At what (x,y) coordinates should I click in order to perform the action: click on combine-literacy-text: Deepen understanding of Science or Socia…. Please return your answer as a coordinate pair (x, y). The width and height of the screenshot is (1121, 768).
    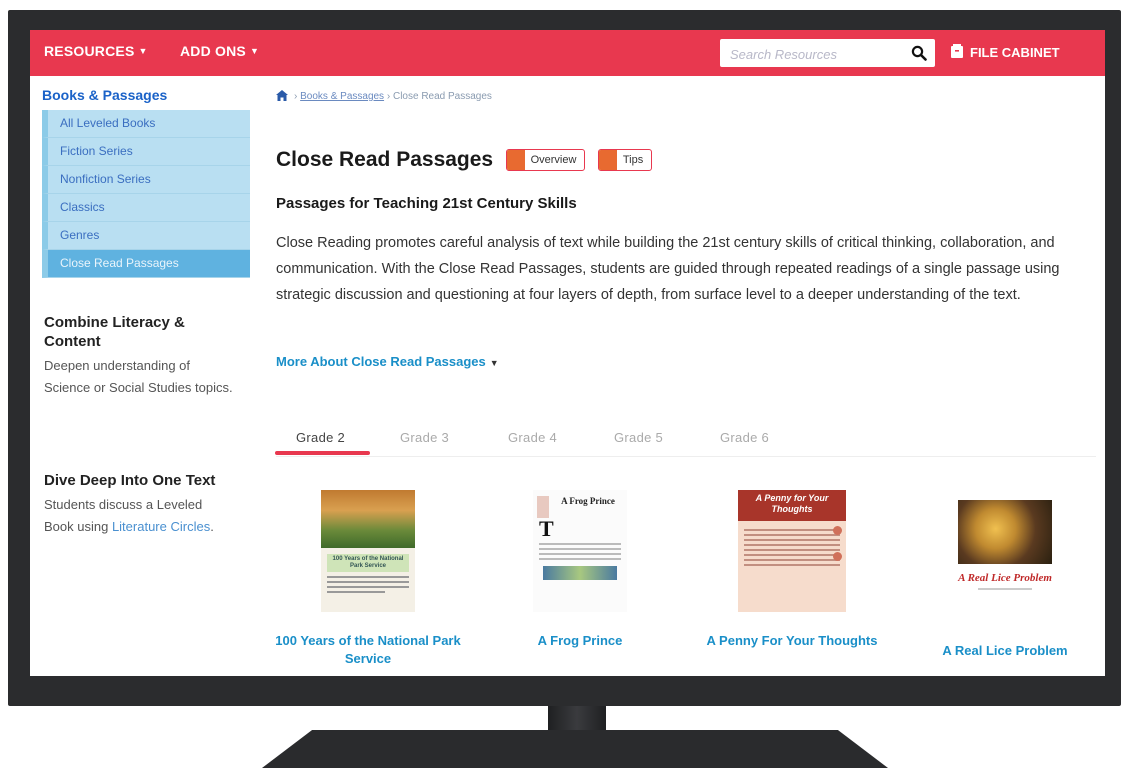
    Looking at the image, I should click on (138, 376).